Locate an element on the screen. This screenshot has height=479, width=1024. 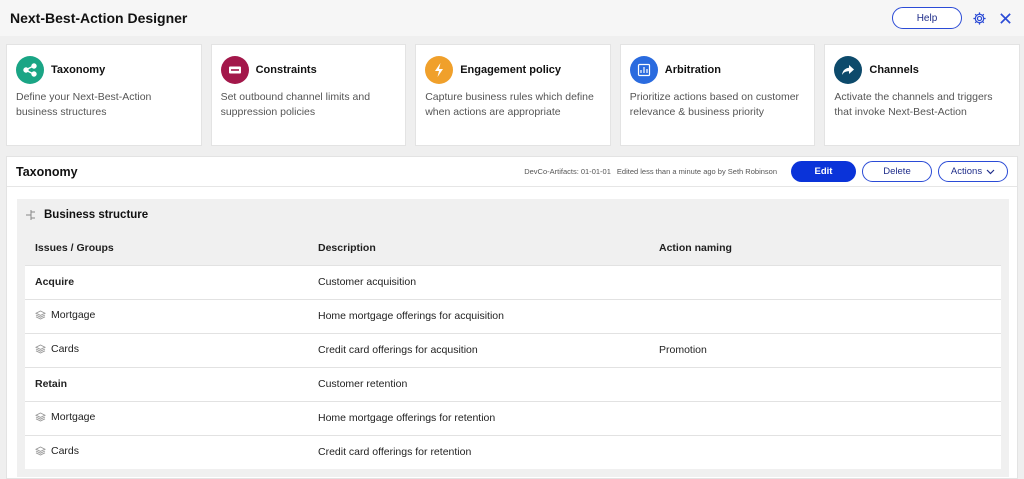
app-title: Next-Best-Action Designer is located at coordinates (99, 18).